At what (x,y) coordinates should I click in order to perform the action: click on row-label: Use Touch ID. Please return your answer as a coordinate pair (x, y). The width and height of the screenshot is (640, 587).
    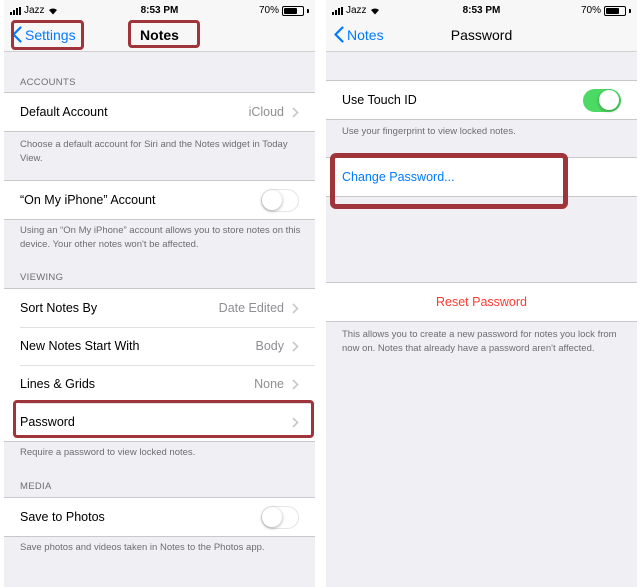
    Looking at the image, I should click on (379, 100).